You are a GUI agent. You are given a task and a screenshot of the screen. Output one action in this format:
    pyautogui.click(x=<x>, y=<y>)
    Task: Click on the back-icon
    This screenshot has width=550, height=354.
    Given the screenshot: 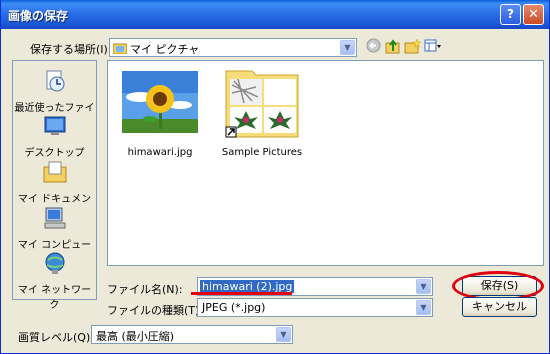 What is the action you would take?
    pyautogui.click(x=373, y=45)
    